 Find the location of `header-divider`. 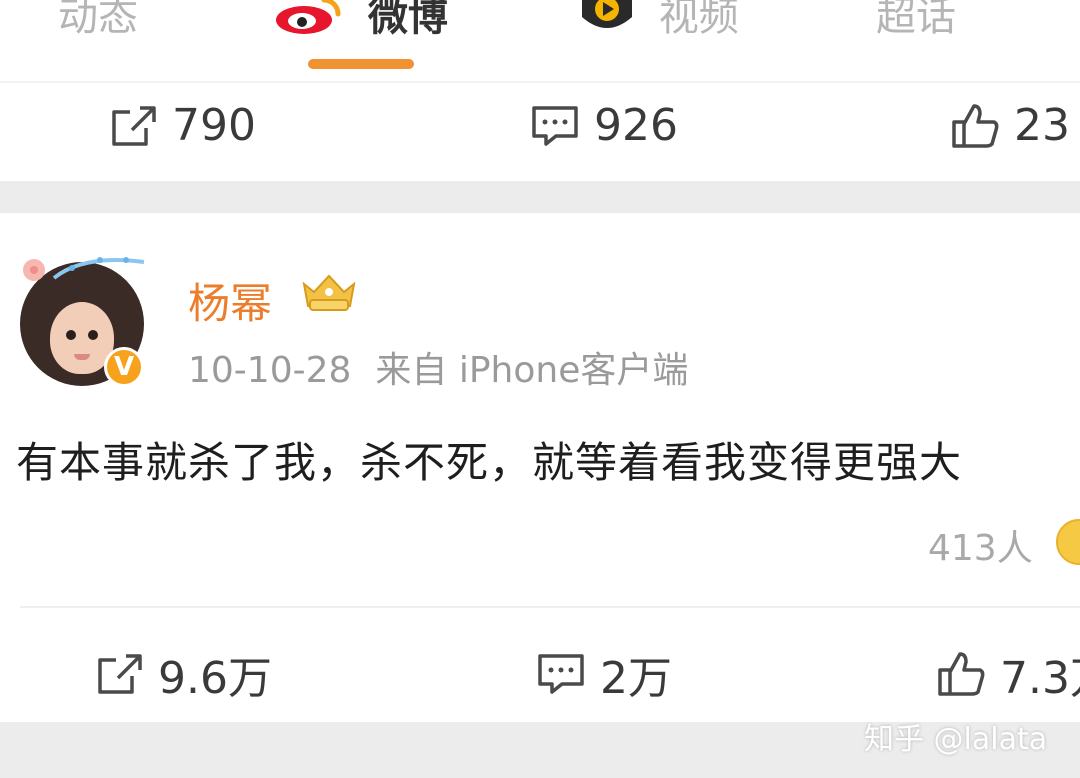

header-divider is located at coordinates (540, 82).